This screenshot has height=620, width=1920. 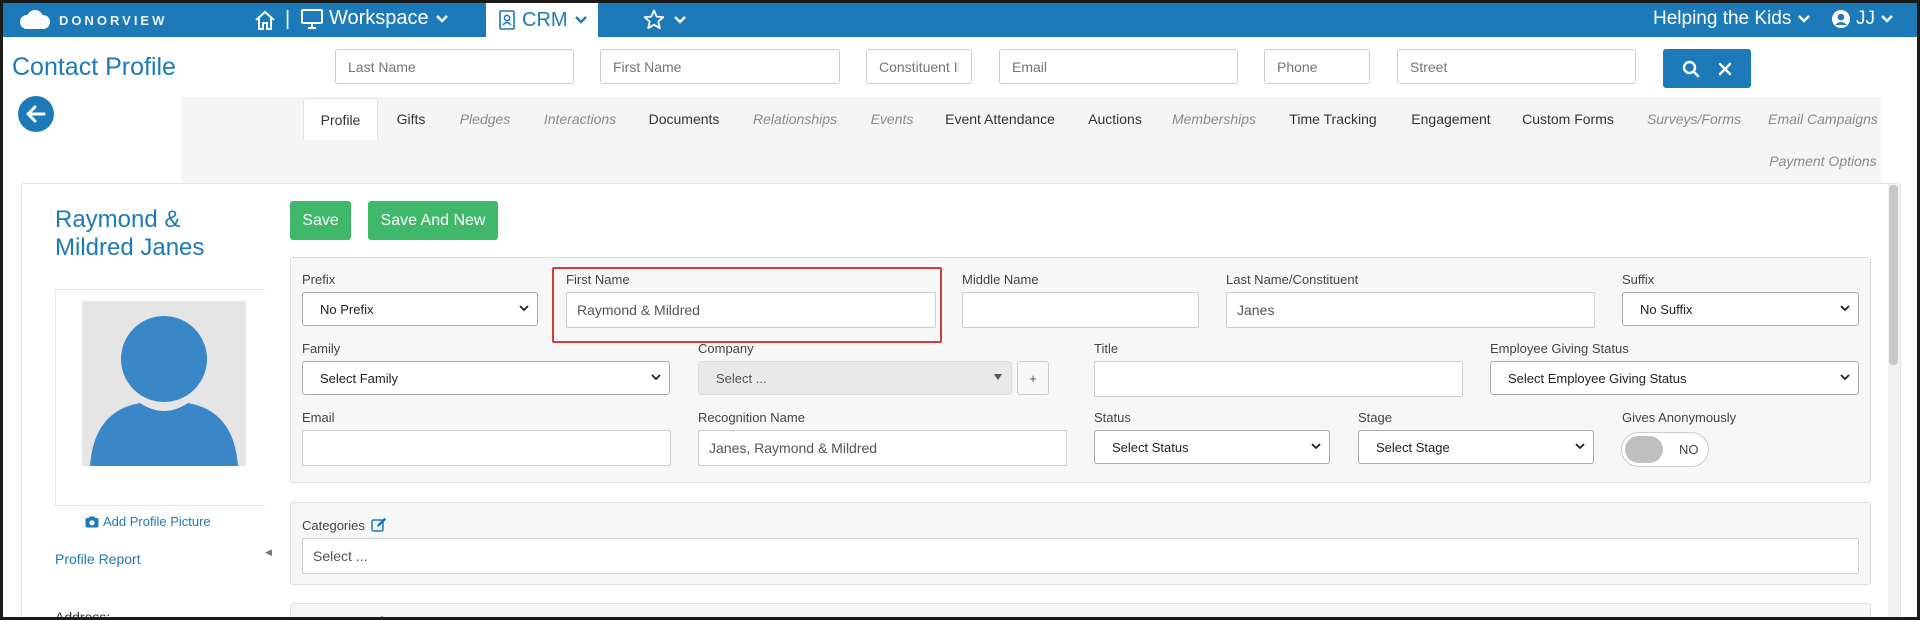 I want to click on brand-name: DONORVIEW, so click(x=113, y=20).